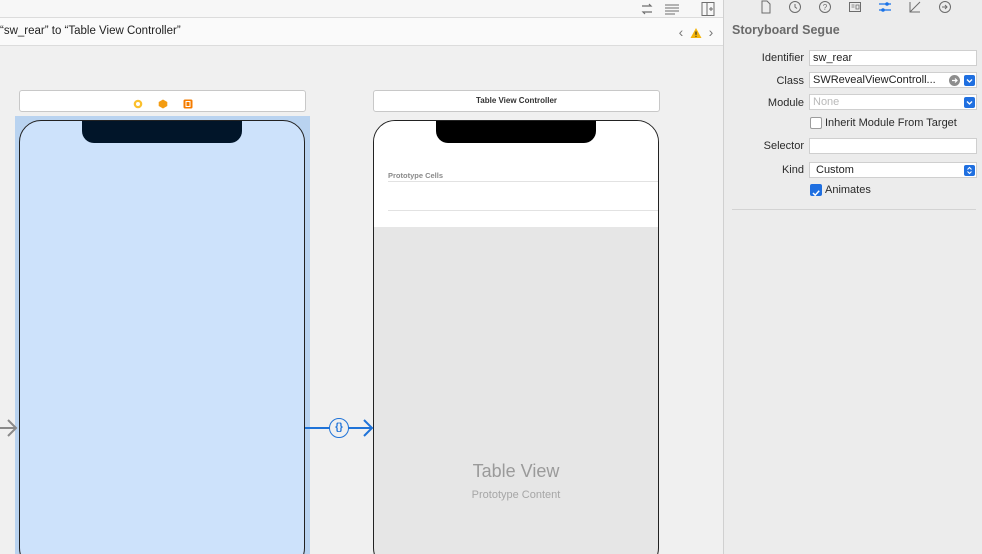 This screenshot has height=554, width=982. Describe the element at coordinates (339, 428) in the screenshot. I see `segue-custom-icon: {}` at that location.